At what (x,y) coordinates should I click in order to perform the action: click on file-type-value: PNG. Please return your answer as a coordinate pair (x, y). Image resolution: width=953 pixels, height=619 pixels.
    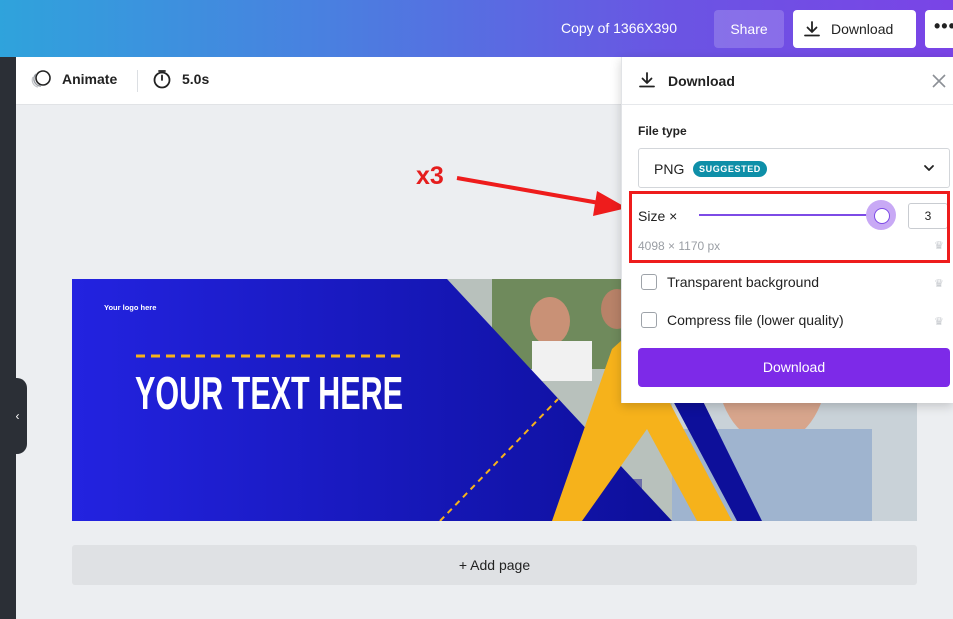
    Looking at the image, I should click on (669, 169).